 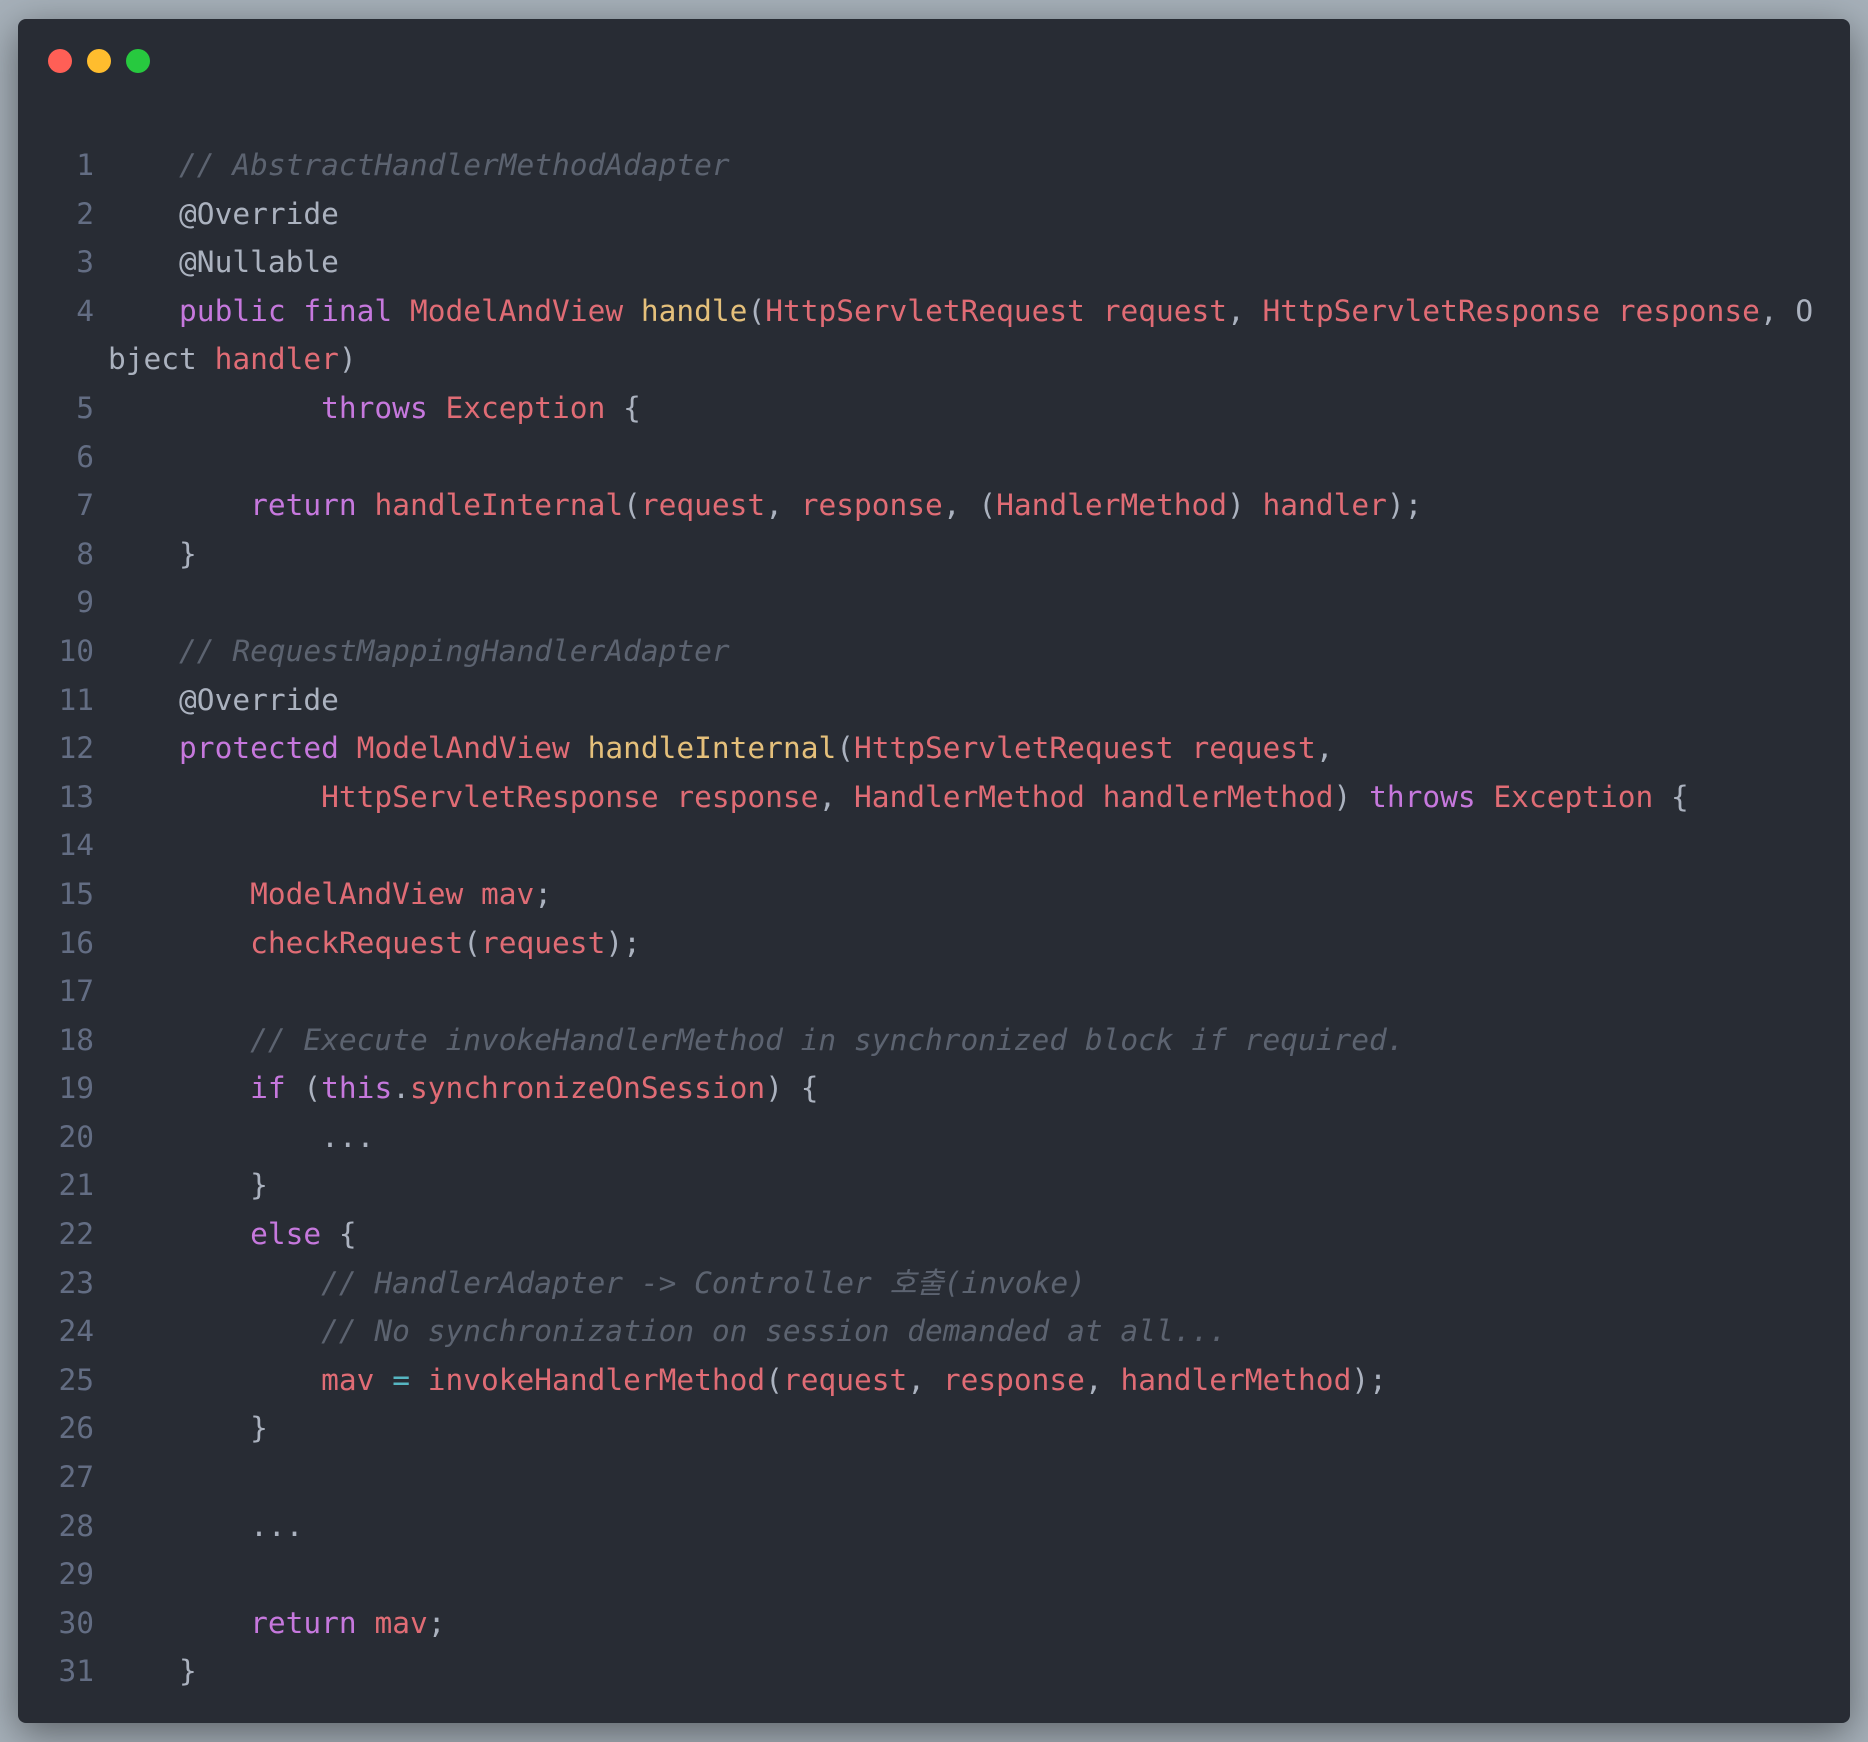 I want to click on code-text: }, so click(x=188, y=1428).